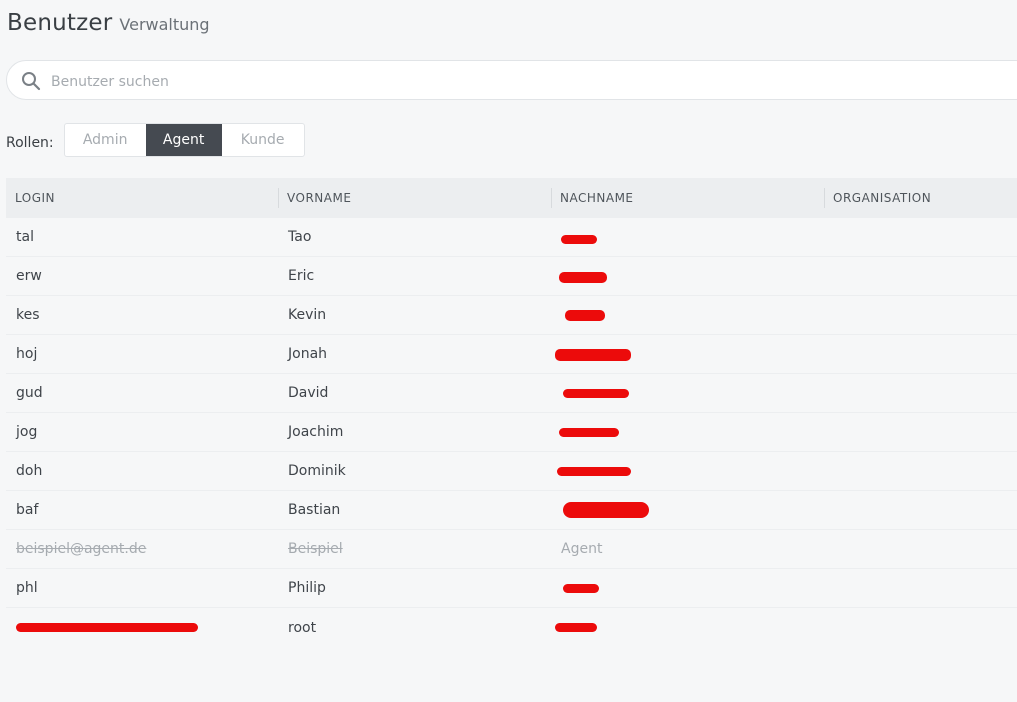 The width and height of the screenshot is (1017, 702). I want to click on cell-vorname: Eric, so click(301, 276).